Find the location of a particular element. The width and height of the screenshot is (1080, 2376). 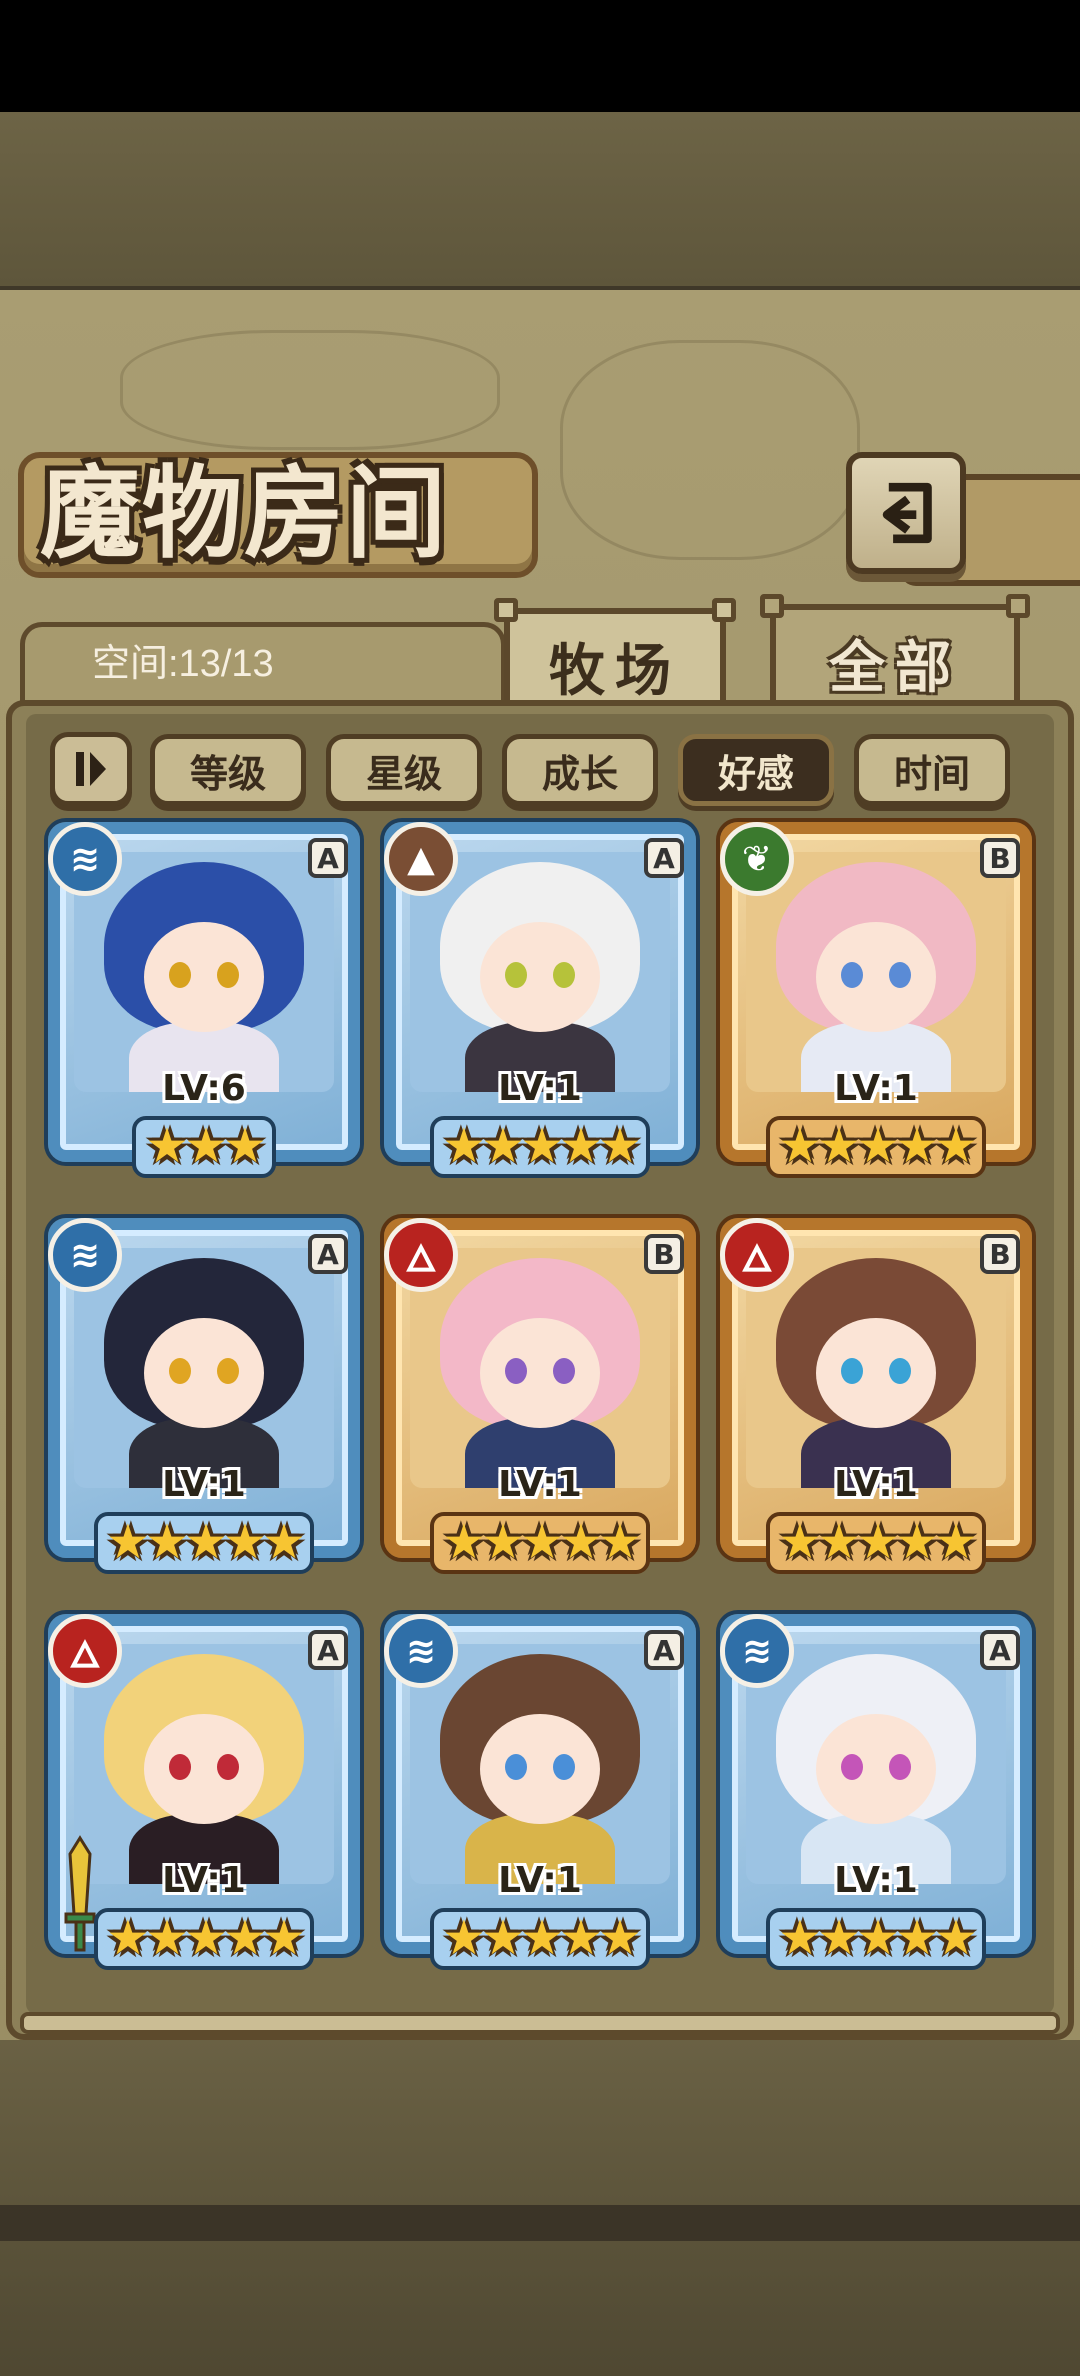

sort-order-icon is located at coordinates (91, 769).